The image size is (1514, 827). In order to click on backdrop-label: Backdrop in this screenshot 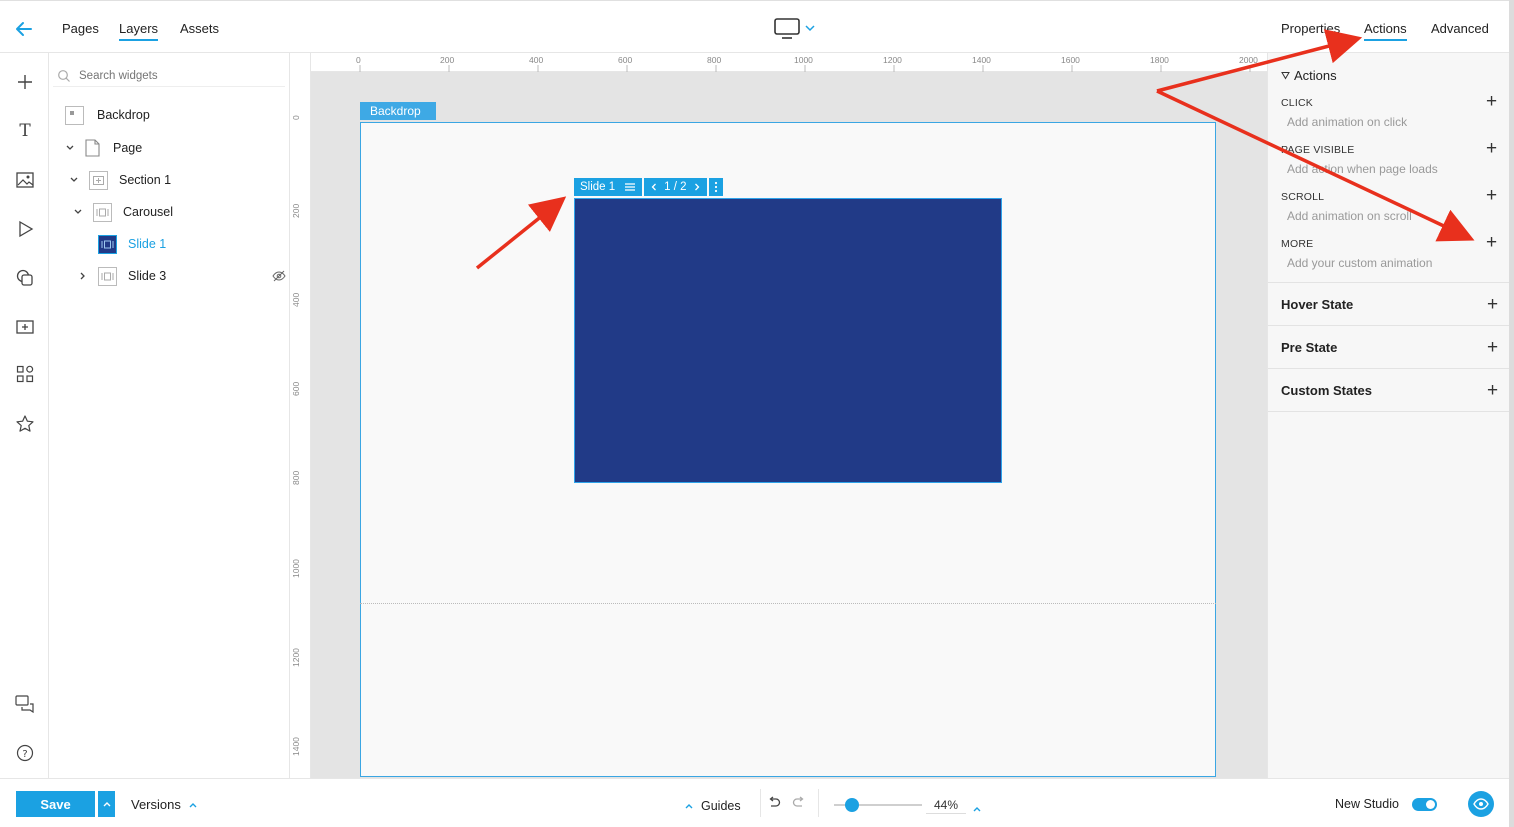, I will do `click(398, 111)`.